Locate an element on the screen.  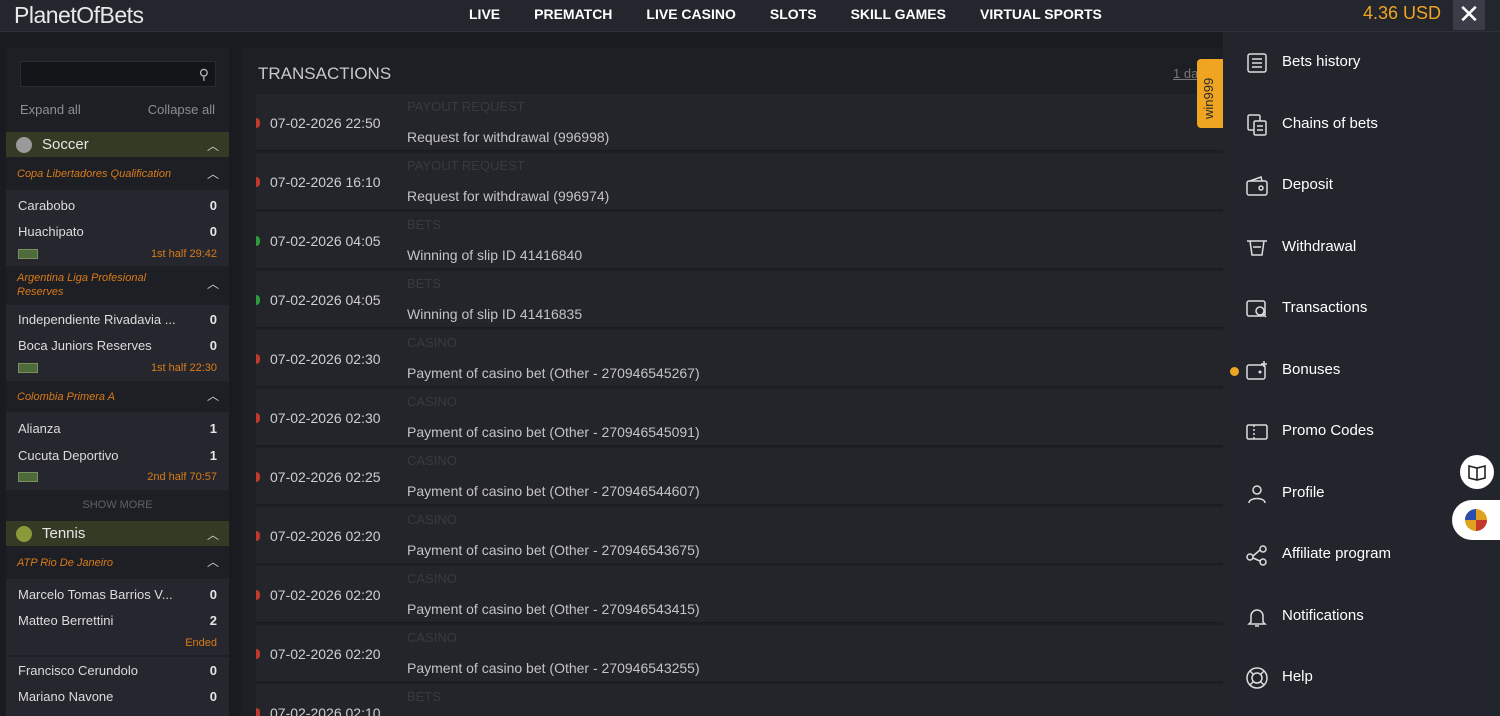
nav-skill-games: SKILL GAMES is located at coordinates (898, 16).